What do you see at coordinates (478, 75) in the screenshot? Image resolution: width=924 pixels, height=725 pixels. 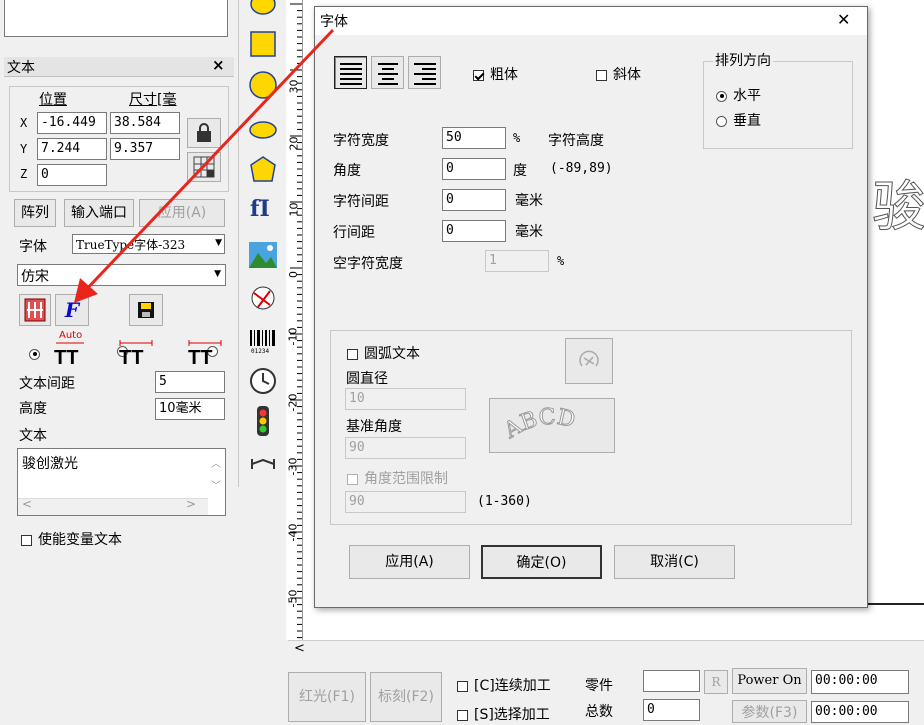 I see `bold-checkbox` at bounding box center [478, 75].